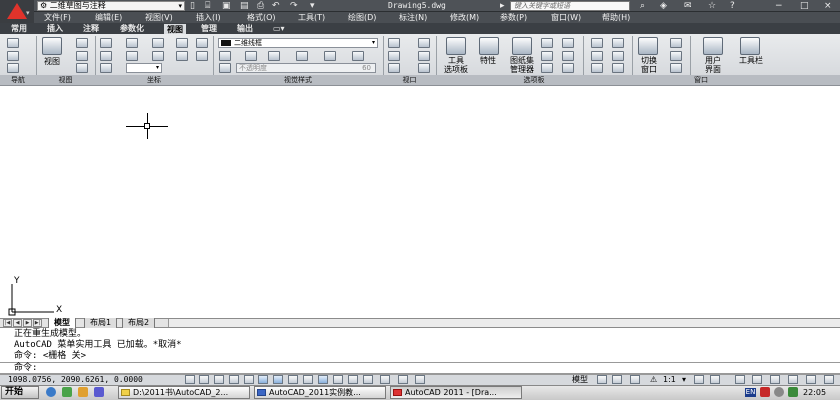 The image size is (840, 400). Describe the element at coordinates (750, 392) in the screenshot. I see `language-indicator: EN` at that location.